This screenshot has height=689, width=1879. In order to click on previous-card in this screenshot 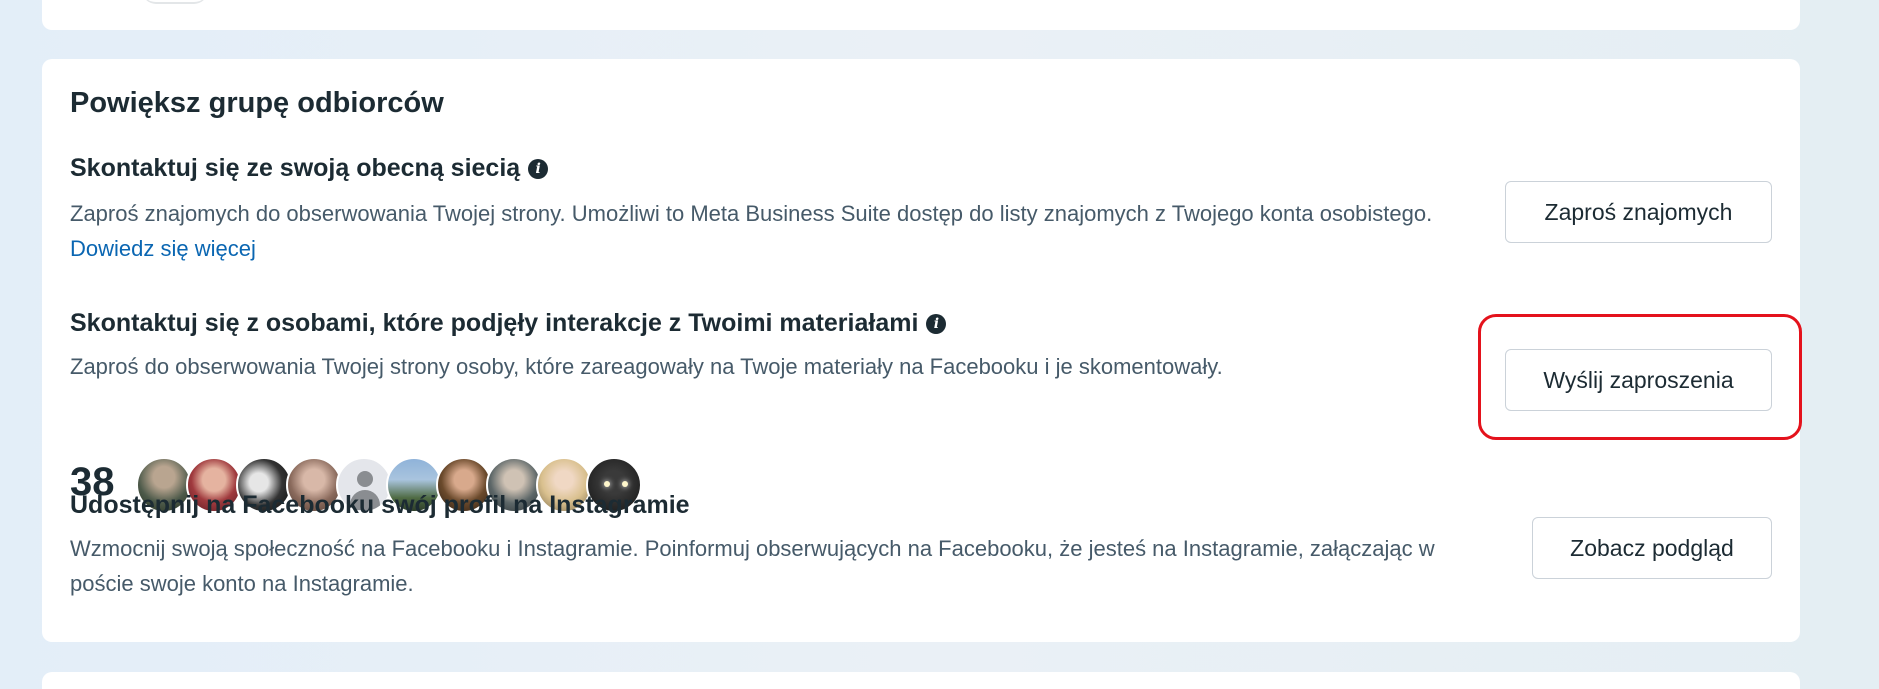, I will do `click(921, 15)`.